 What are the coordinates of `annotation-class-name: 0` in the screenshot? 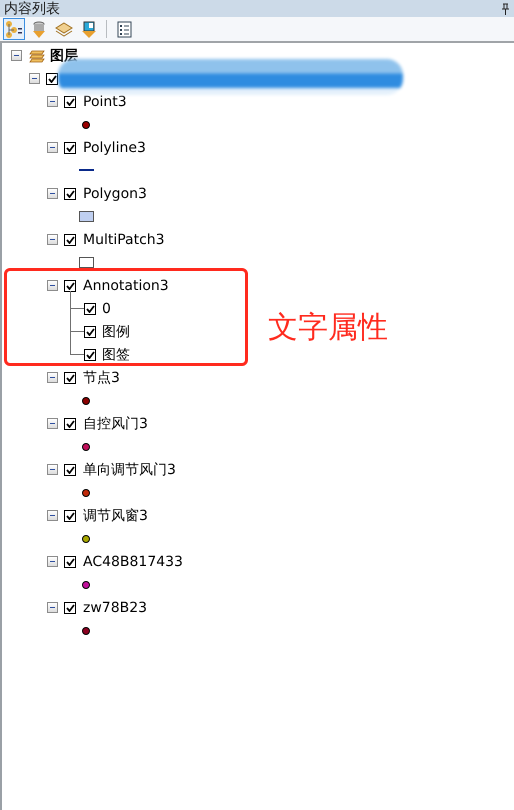 It's located at (106, 309).